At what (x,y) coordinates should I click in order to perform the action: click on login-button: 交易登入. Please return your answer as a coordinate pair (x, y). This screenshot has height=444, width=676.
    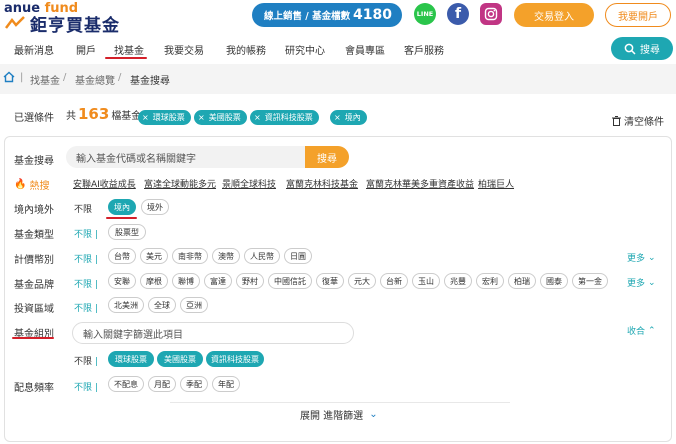
    Looking at the image, I should click on (554, 15).